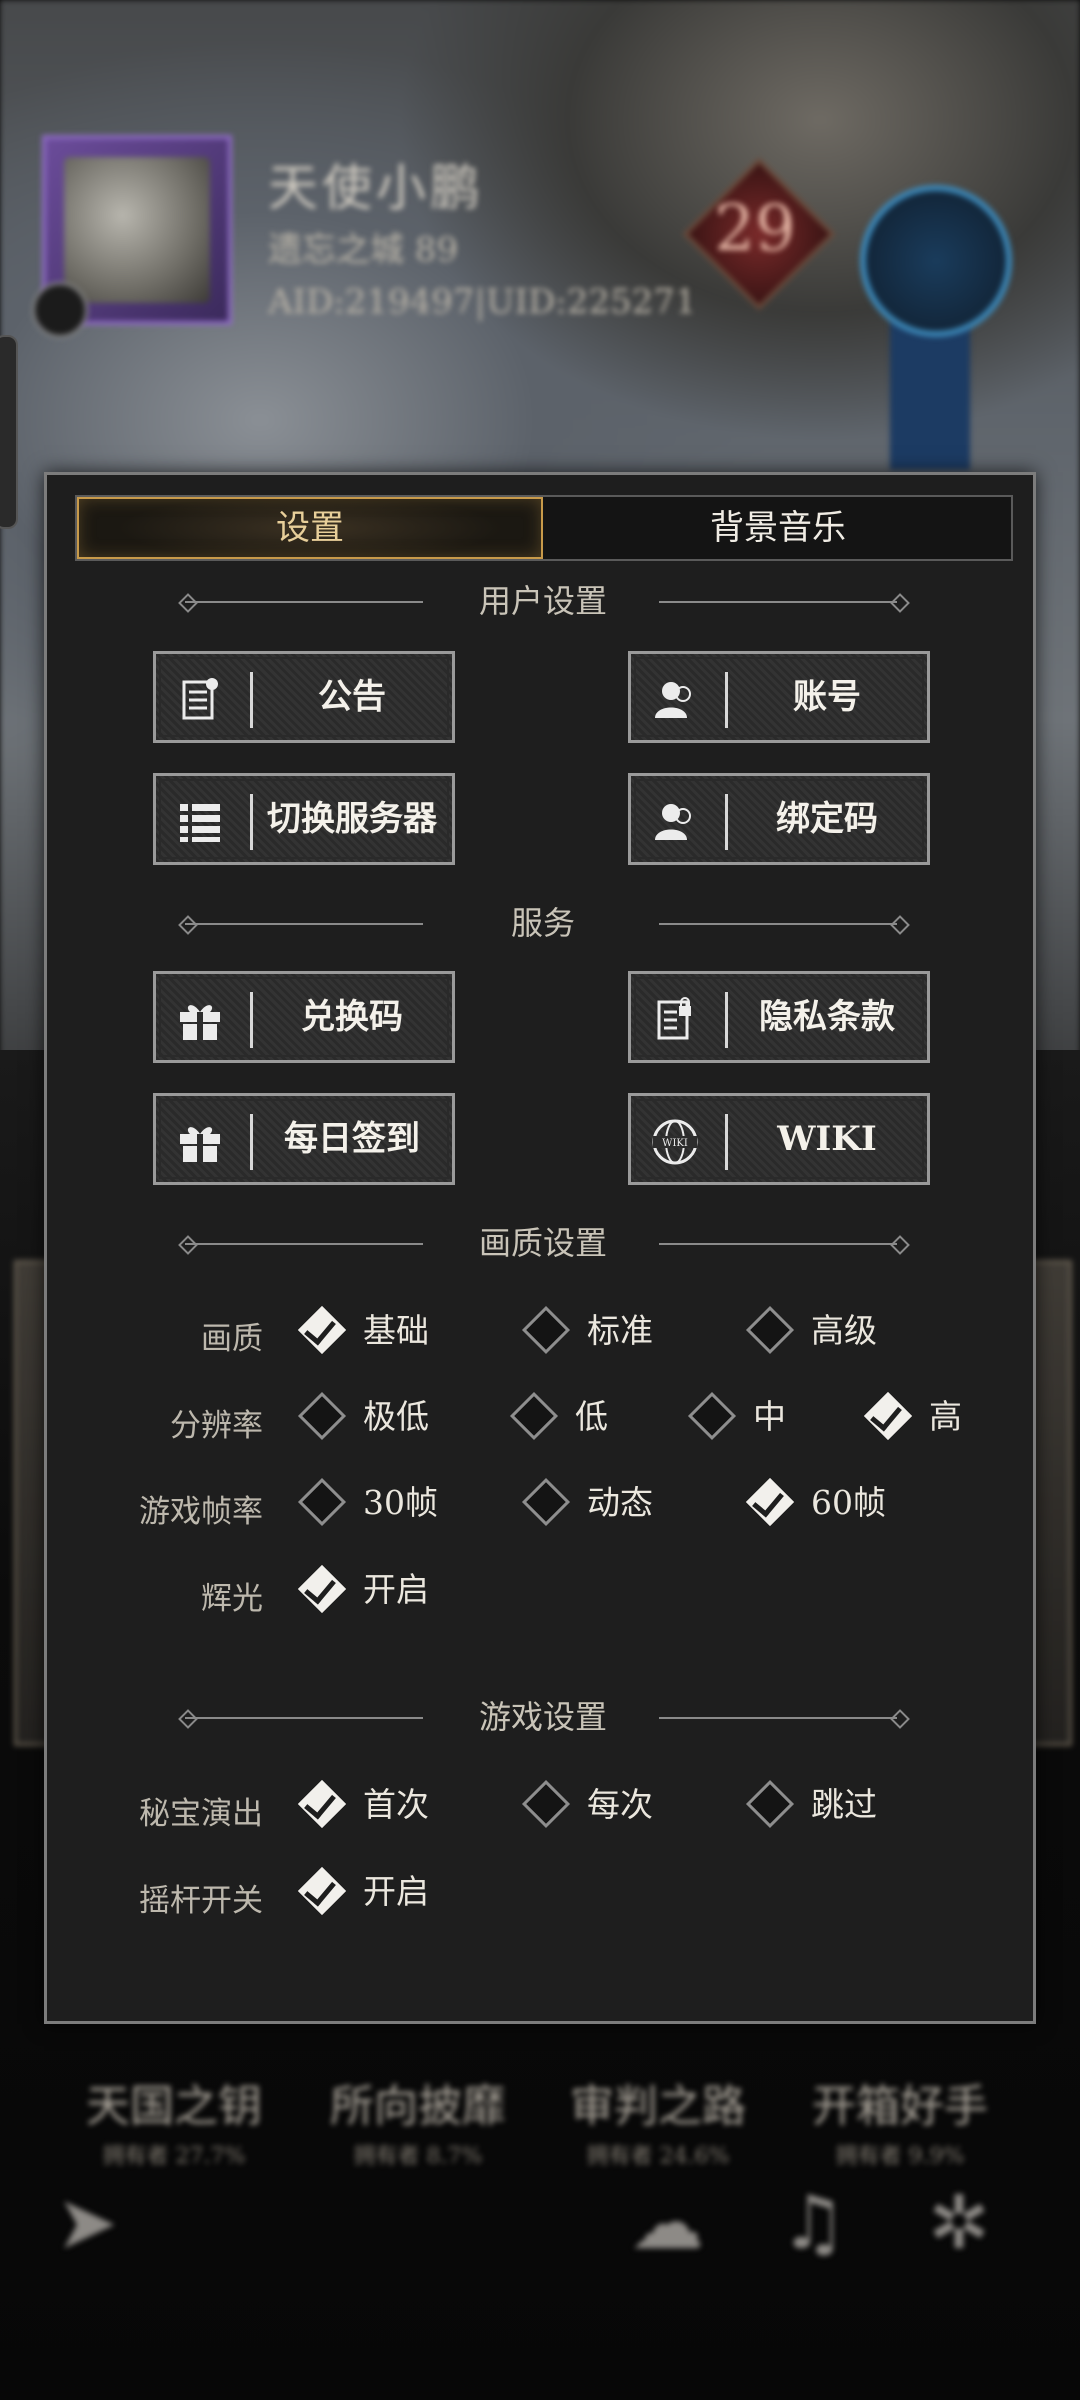 This screenshot has height=2400, width=1080. I want to click on achievement-owned: 拥有者 24.6%, so click(658, 2156).